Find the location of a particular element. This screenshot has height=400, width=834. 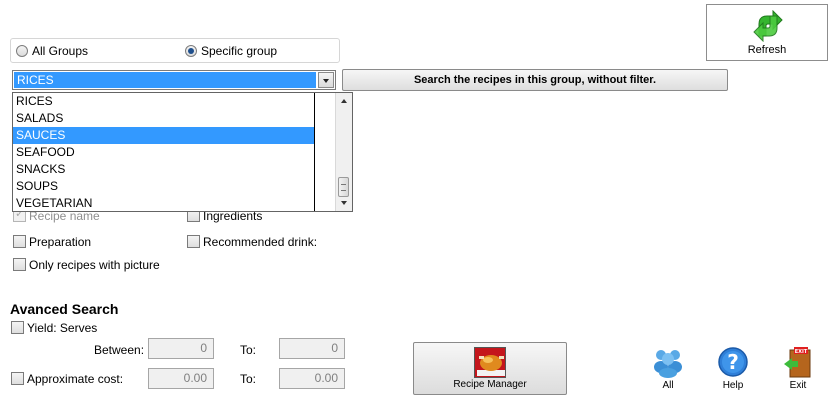

group-select-dropdown-button is located at coordinates (326, 80).